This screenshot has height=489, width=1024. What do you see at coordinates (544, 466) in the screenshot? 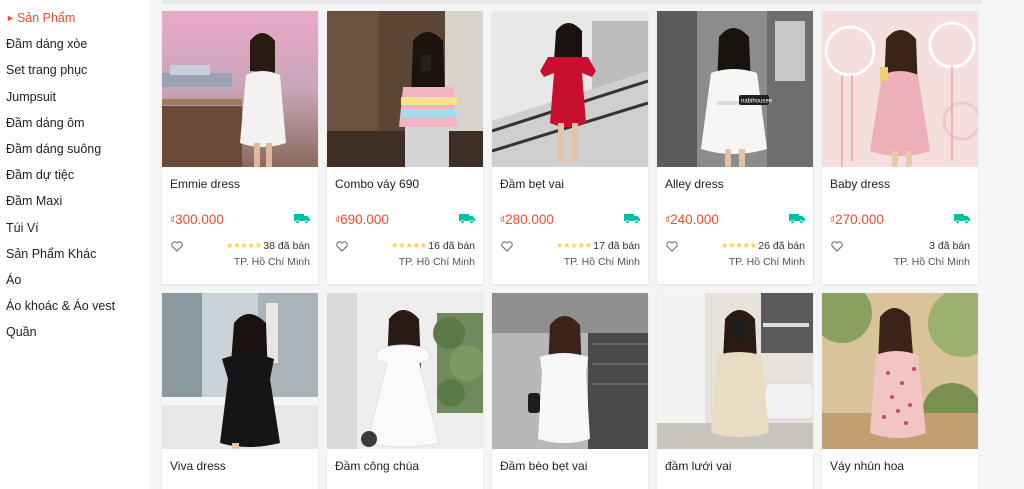
I see `product-name: Đầm bèo bẹt vai` at bounding box center [544, 466].